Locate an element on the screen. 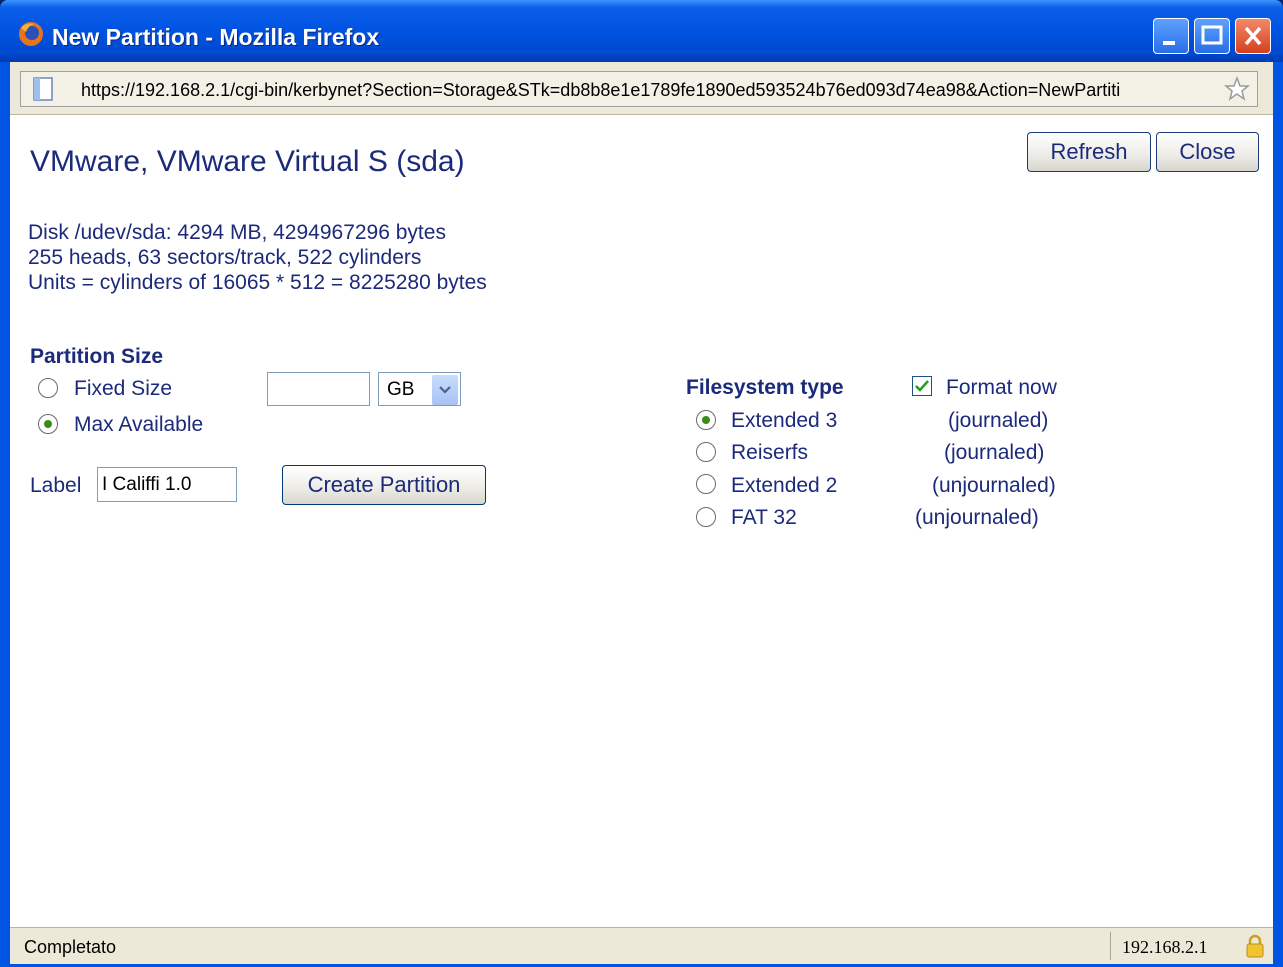  checkmark-icon is located at coordinates (922, 386).